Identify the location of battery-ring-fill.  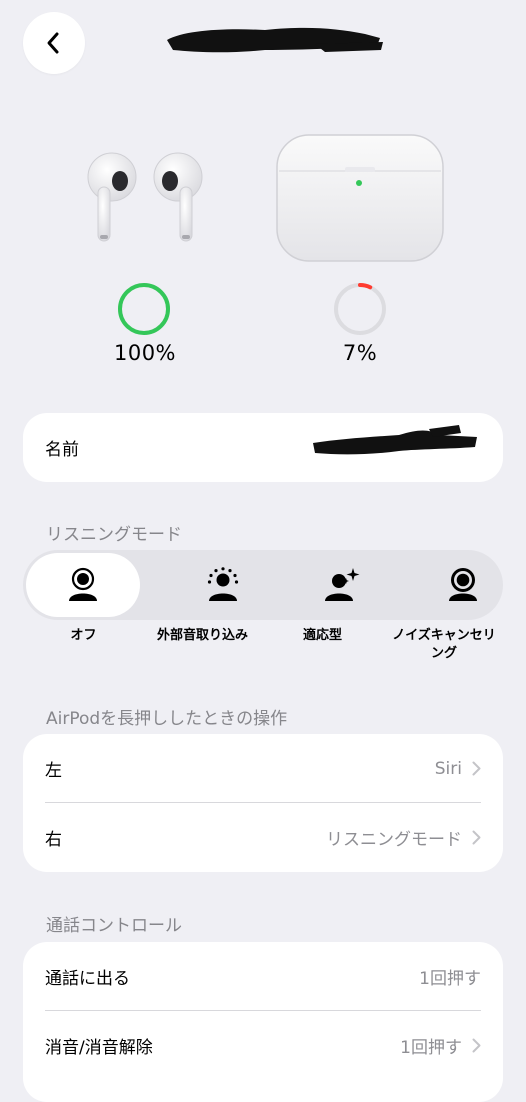
(144, 309).